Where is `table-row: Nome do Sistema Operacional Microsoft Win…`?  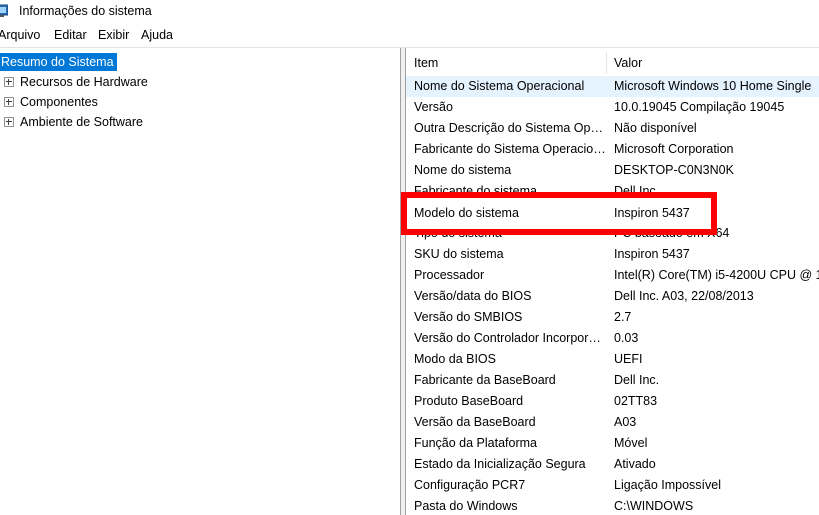 table-row: Nome do Sistema Operacional Microsoft Win… is located at coordinates (612, 86).